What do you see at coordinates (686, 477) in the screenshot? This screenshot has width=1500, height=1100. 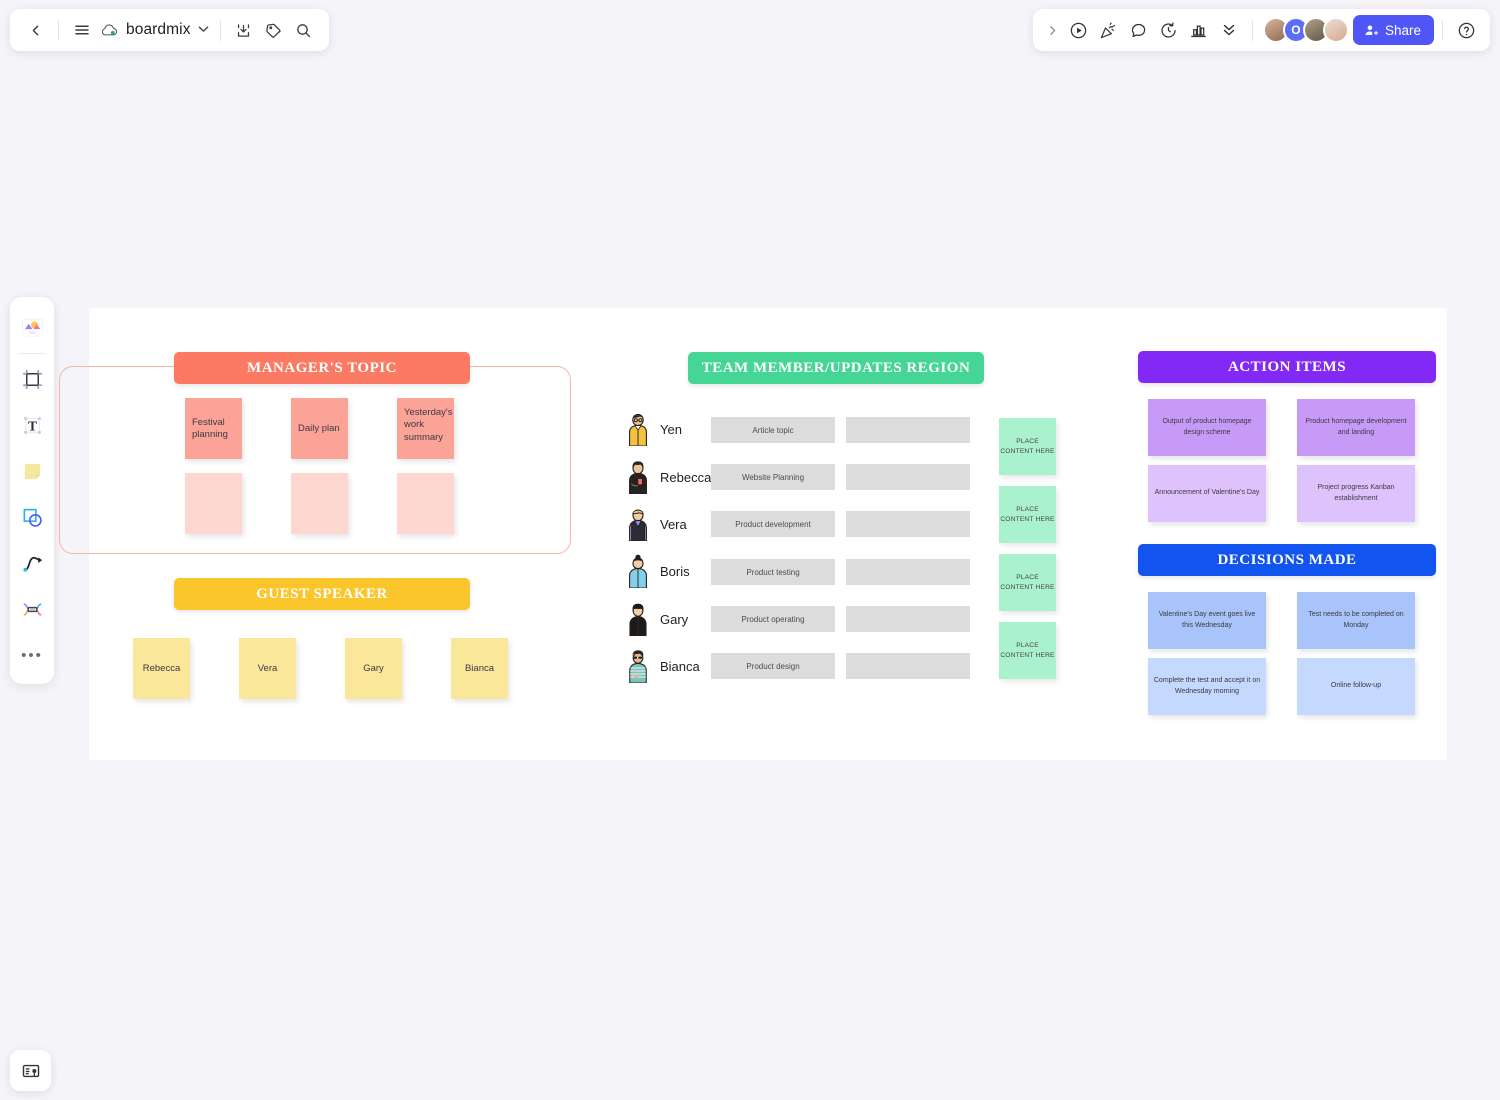 I see `person-name: Rebecca` at bounding box center [686, 477].